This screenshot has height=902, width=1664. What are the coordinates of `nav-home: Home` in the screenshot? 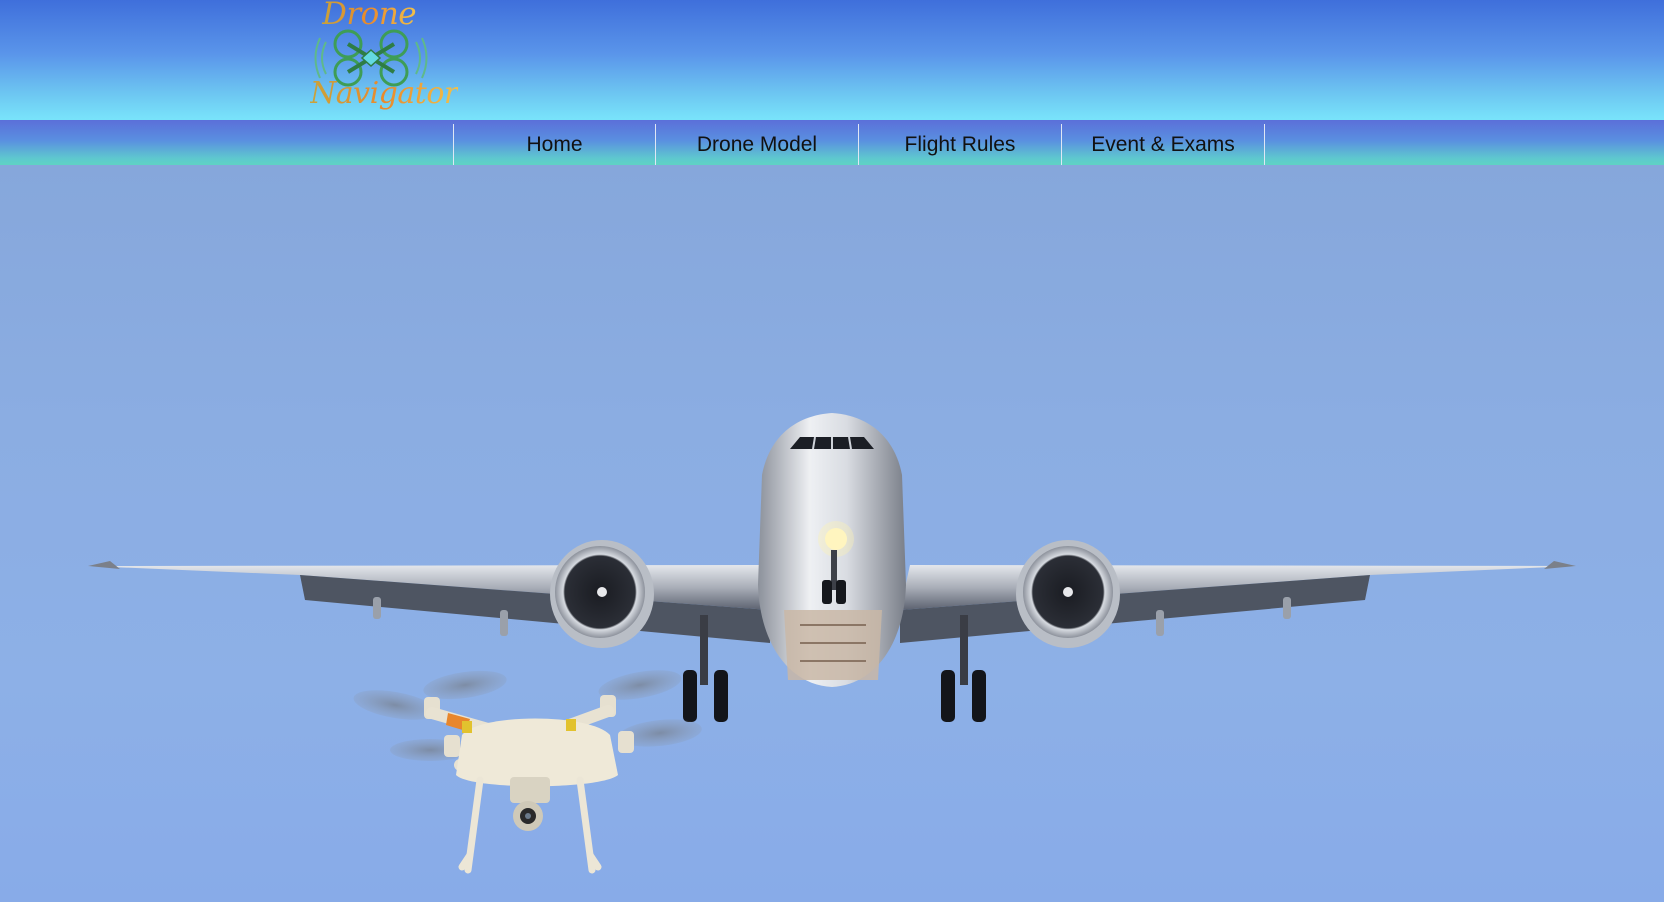 It's located at (555, 144).